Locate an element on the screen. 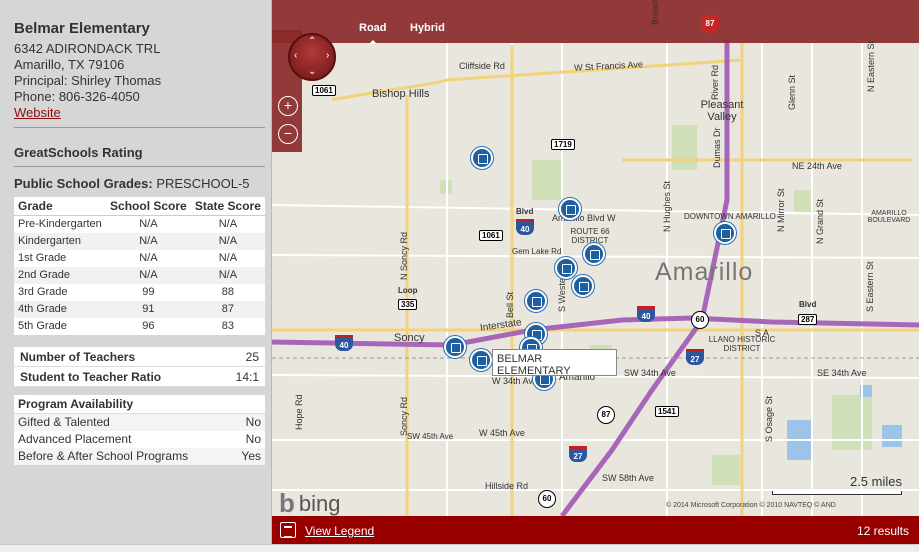 The height and width of the screenshot is (552, 919). map-label: N Eastern St is located at coordinates (871, 66).